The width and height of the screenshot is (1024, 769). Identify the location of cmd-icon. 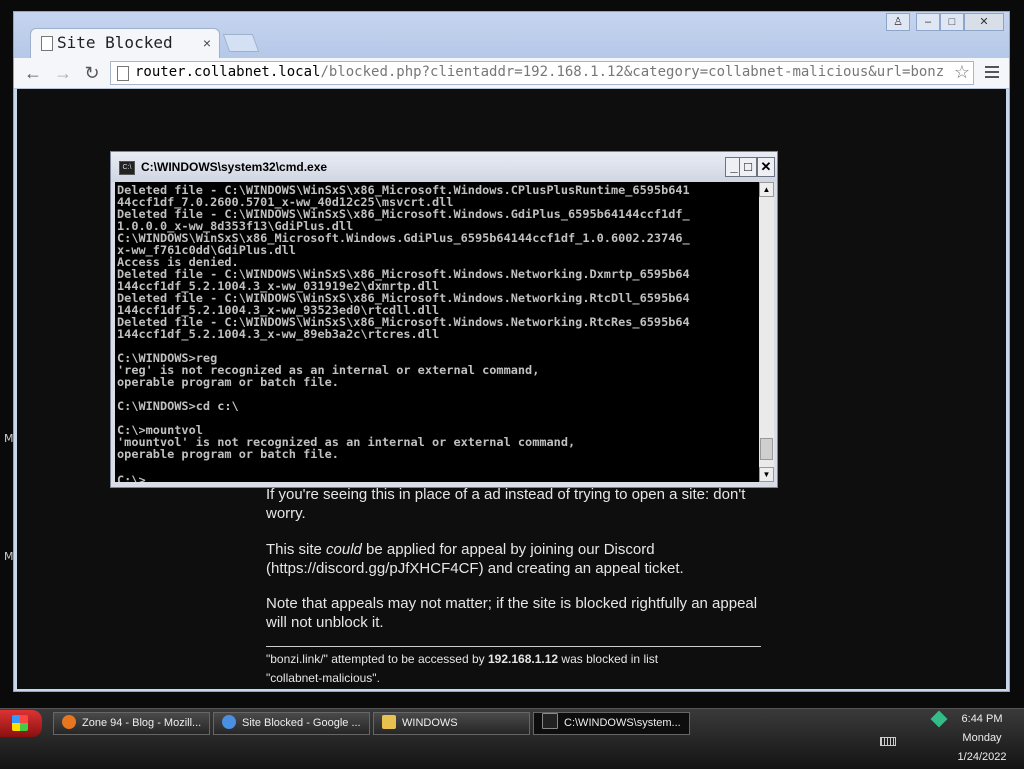
(550, 721).